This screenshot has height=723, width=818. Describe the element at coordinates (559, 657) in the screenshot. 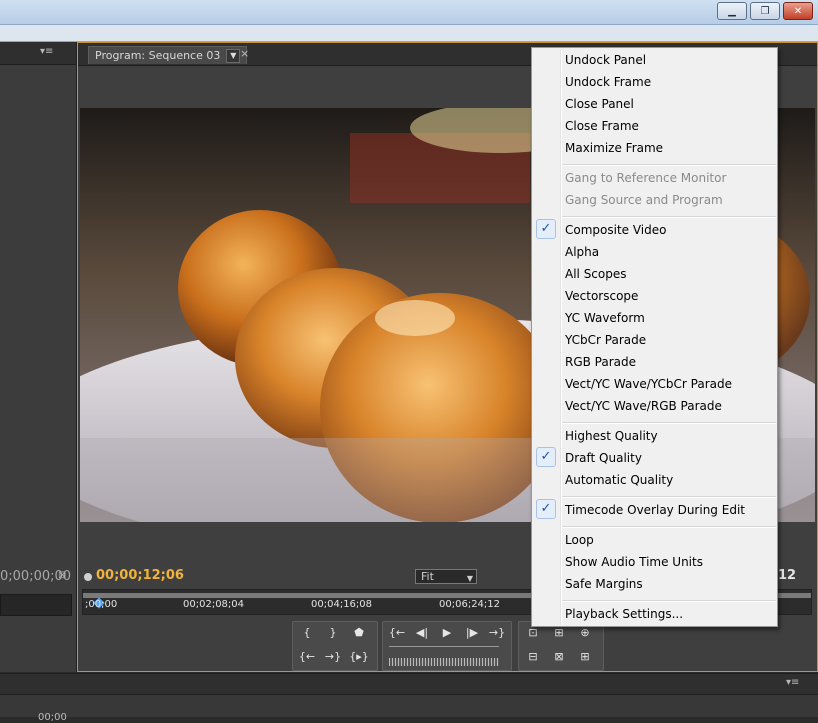

I see `safe-margins-button: ⊠` at that location.